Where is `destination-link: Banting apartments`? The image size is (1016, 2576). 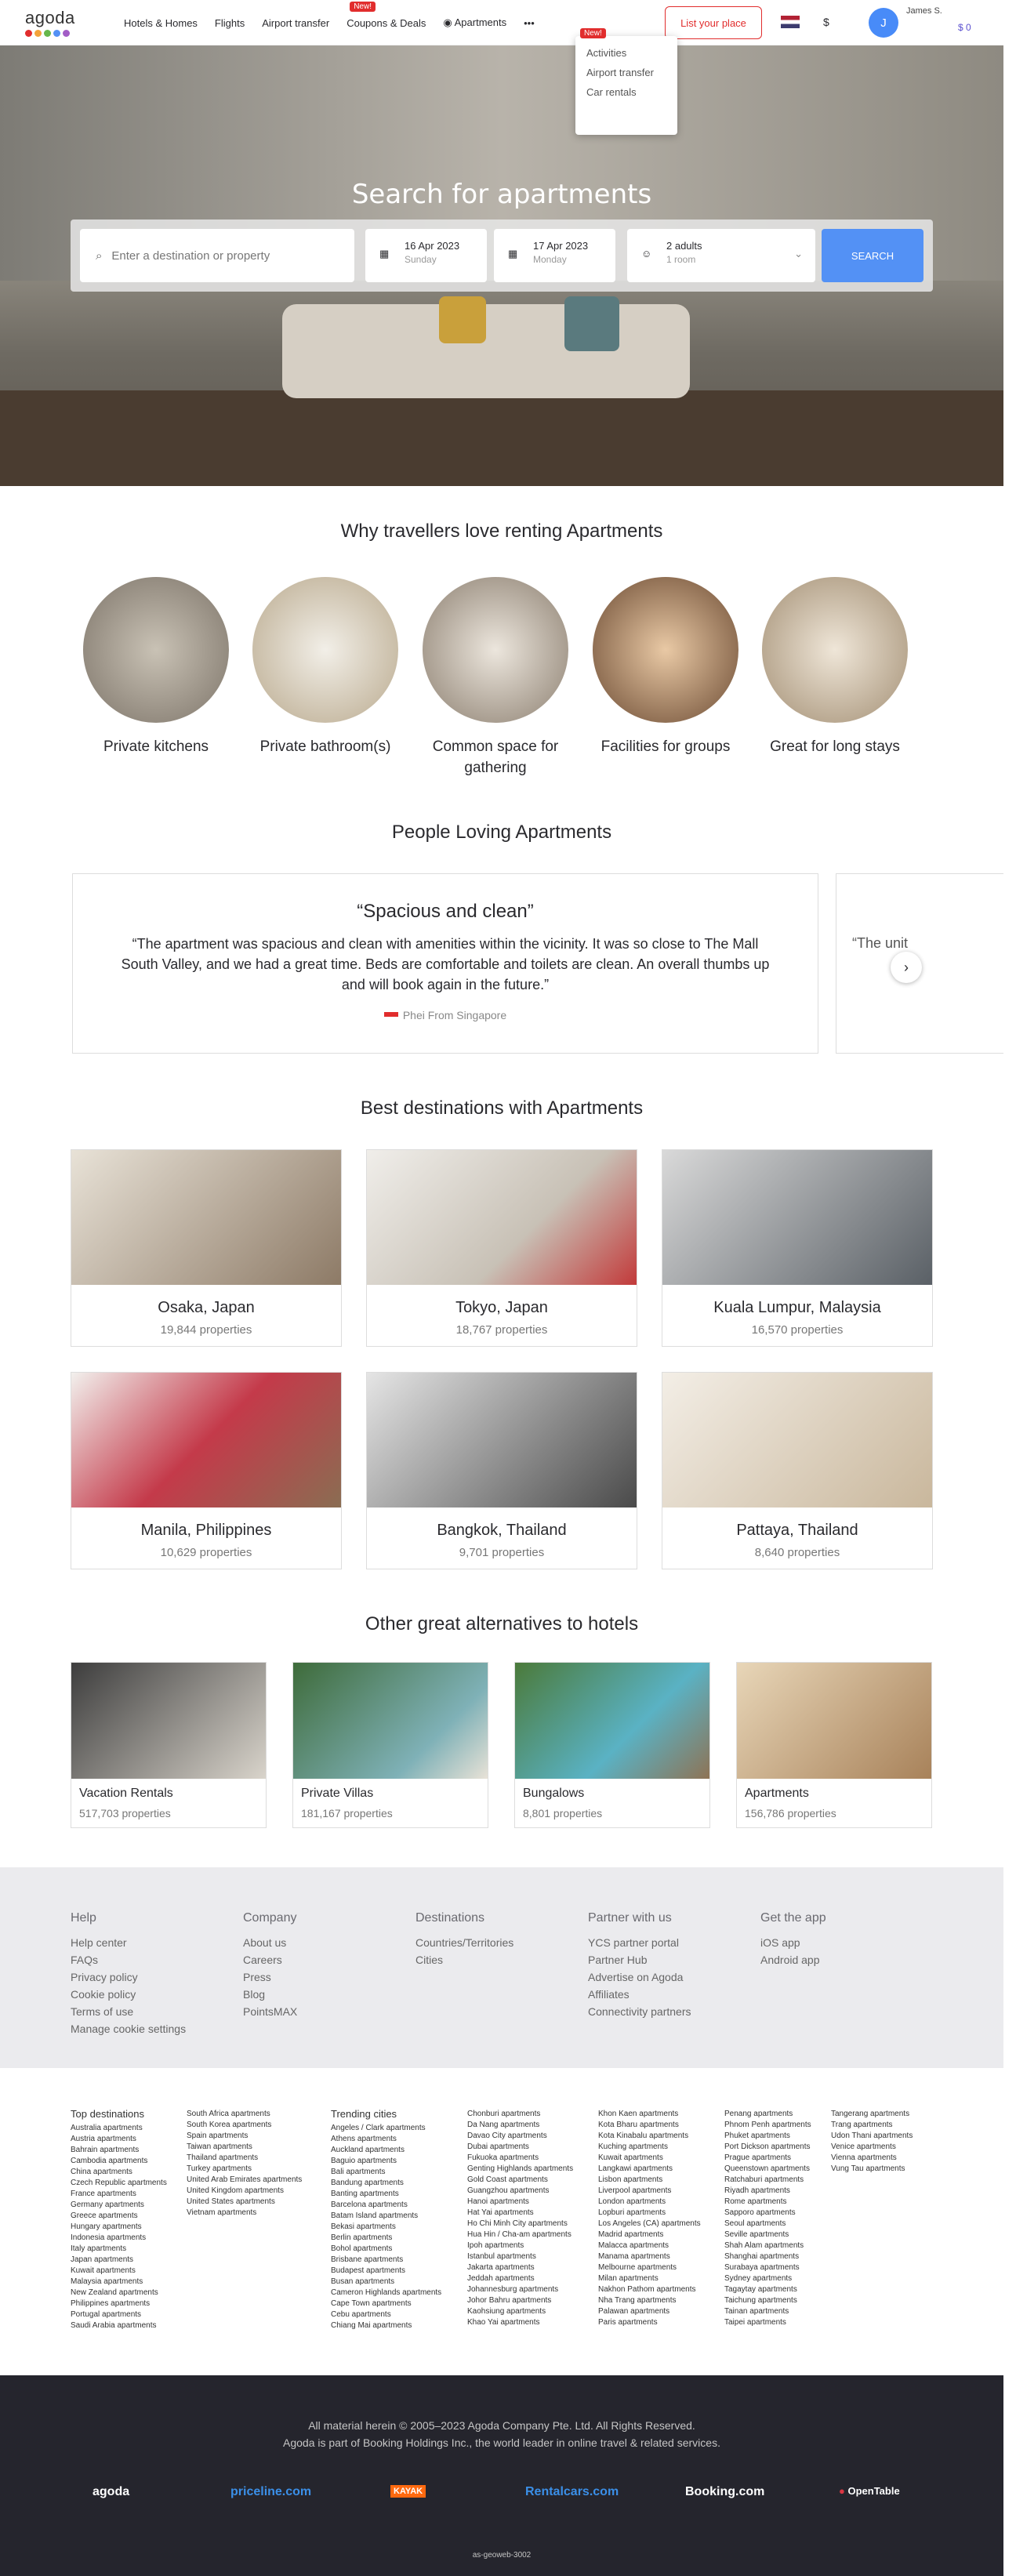 destination-link: Banting apartments is located at coordinates (386, 2195).